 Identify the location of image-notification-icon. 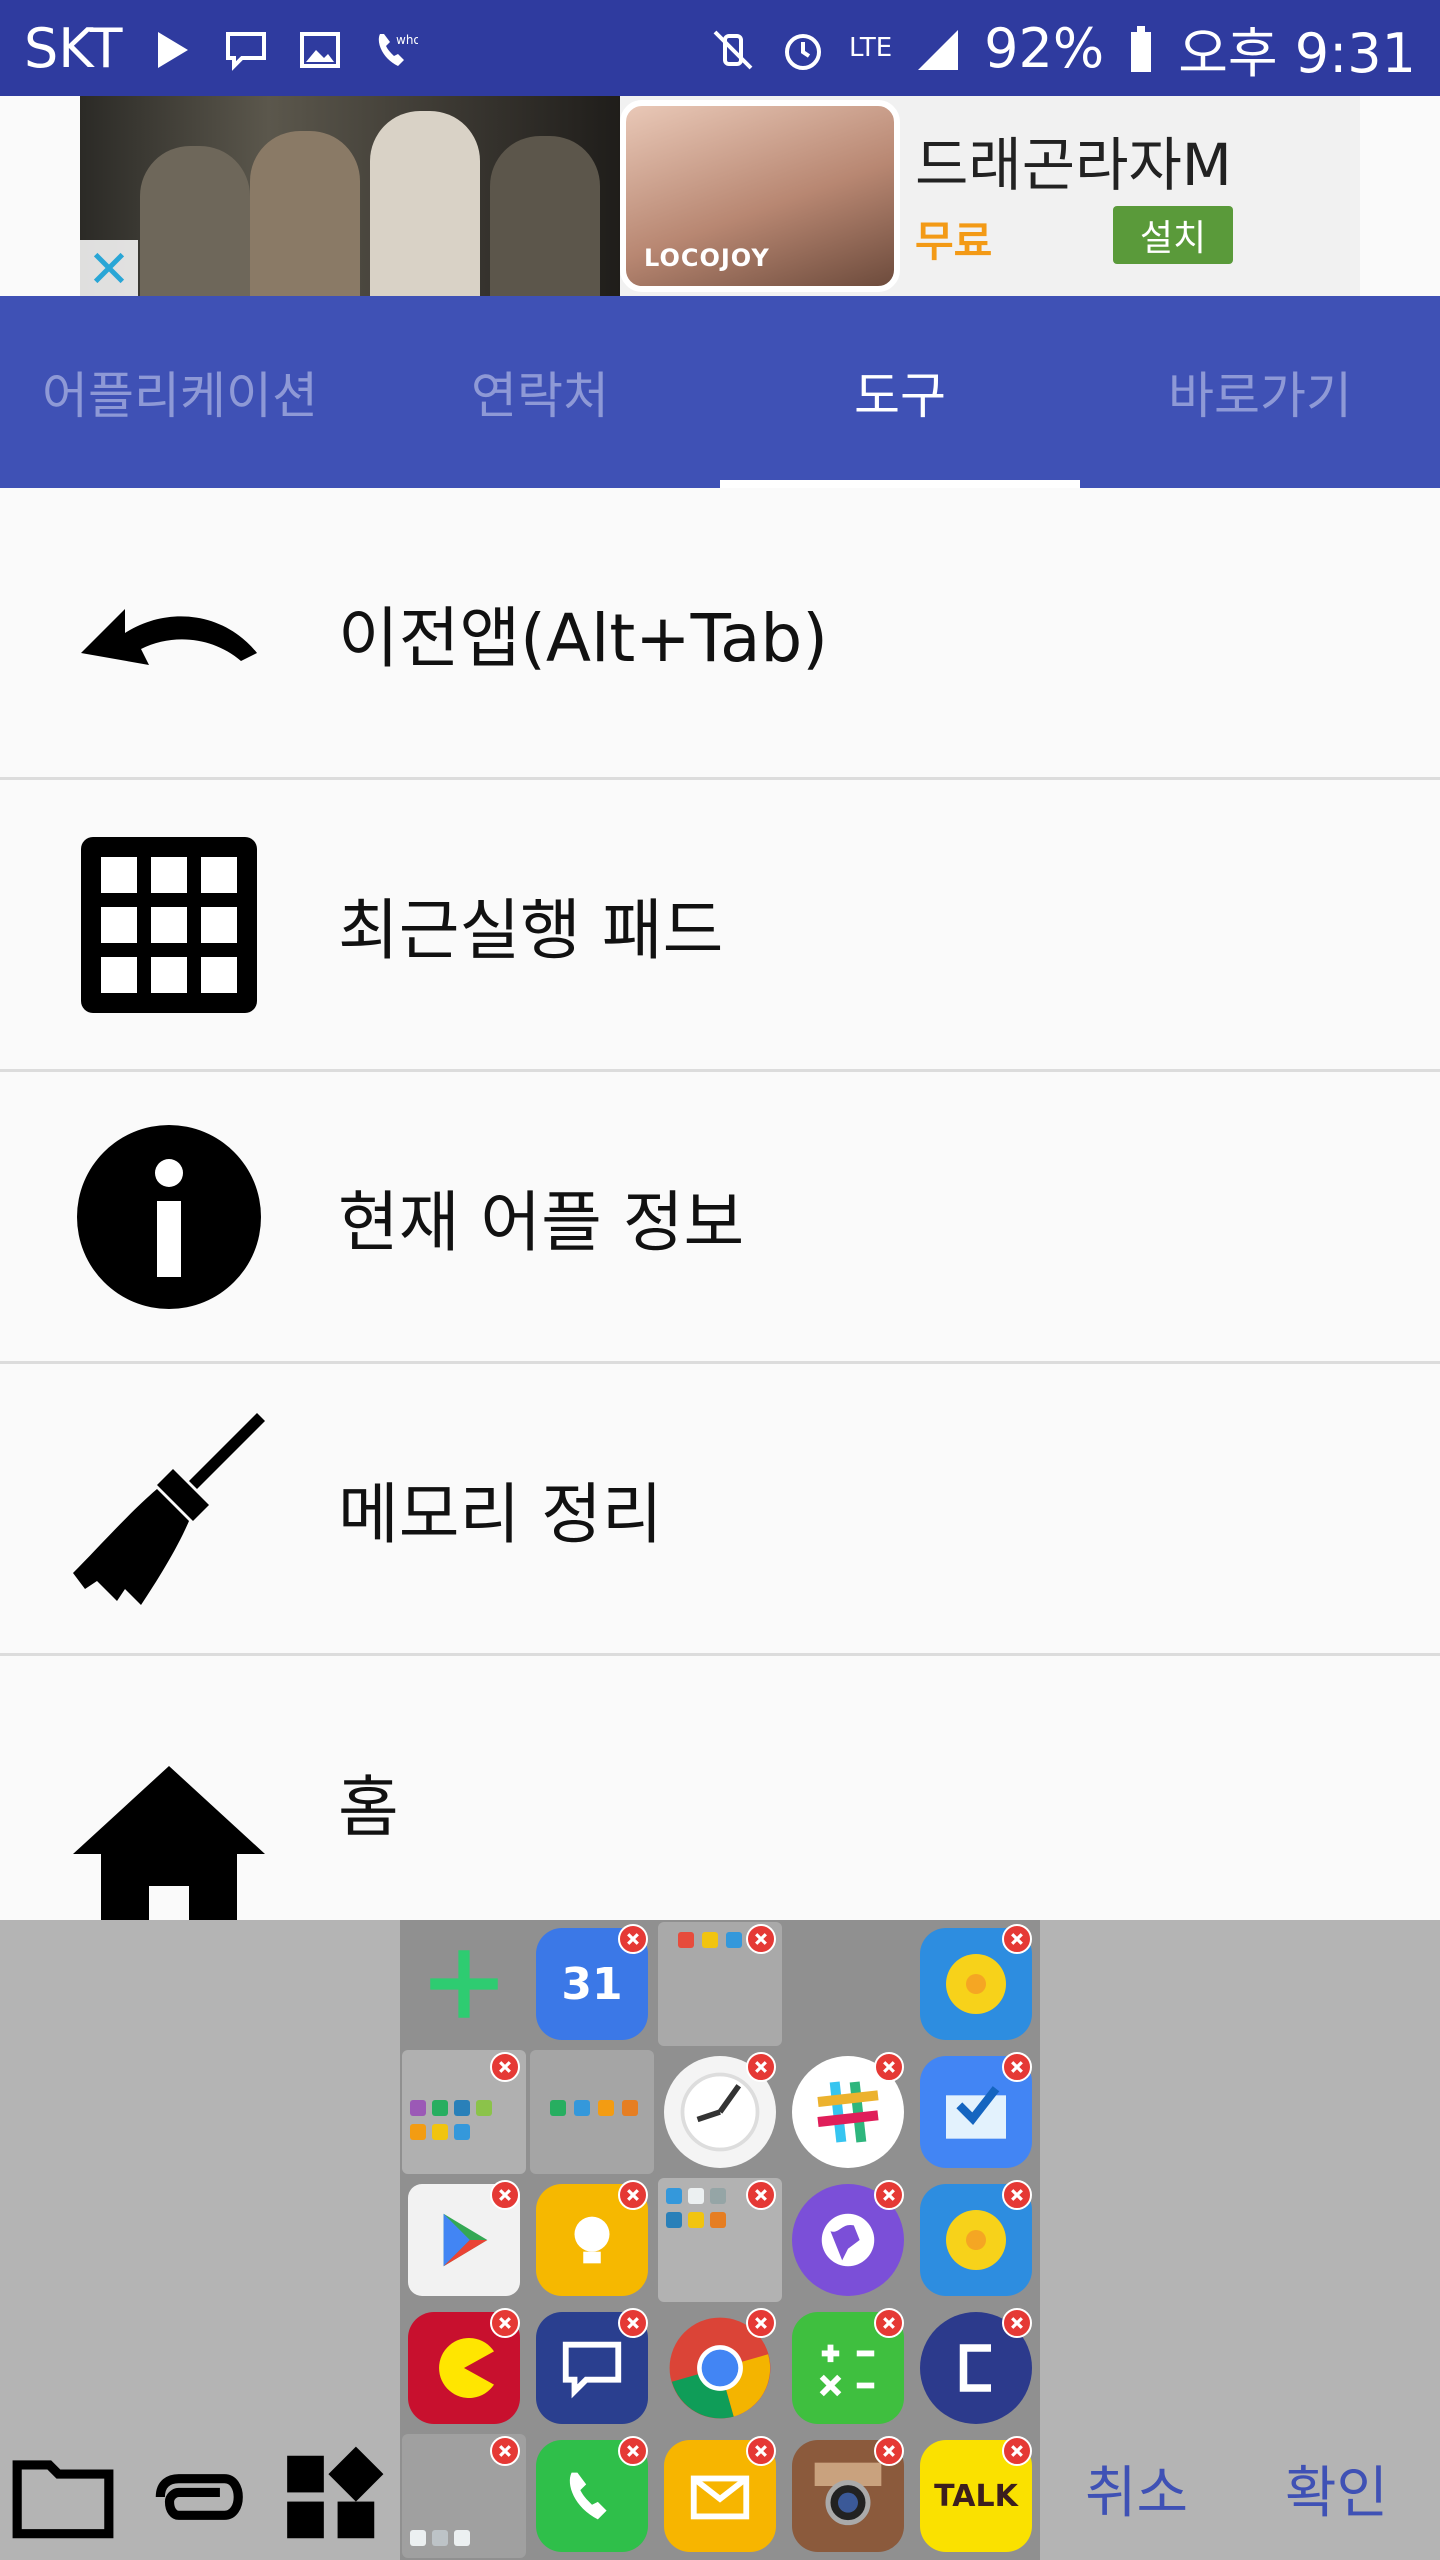
(320, 48).